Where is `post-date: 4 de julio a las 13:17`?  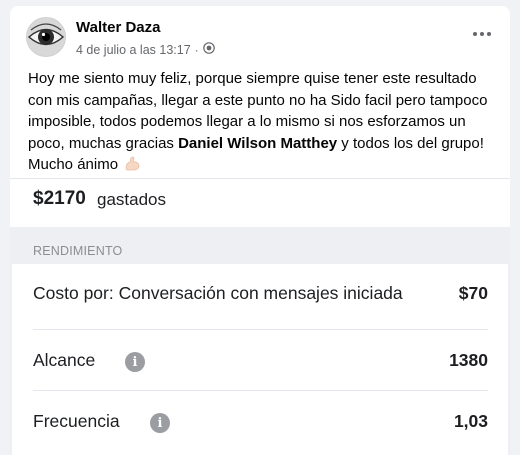
post-date: 4 de julio a las 13:17 is located at coordinates (133, 50).